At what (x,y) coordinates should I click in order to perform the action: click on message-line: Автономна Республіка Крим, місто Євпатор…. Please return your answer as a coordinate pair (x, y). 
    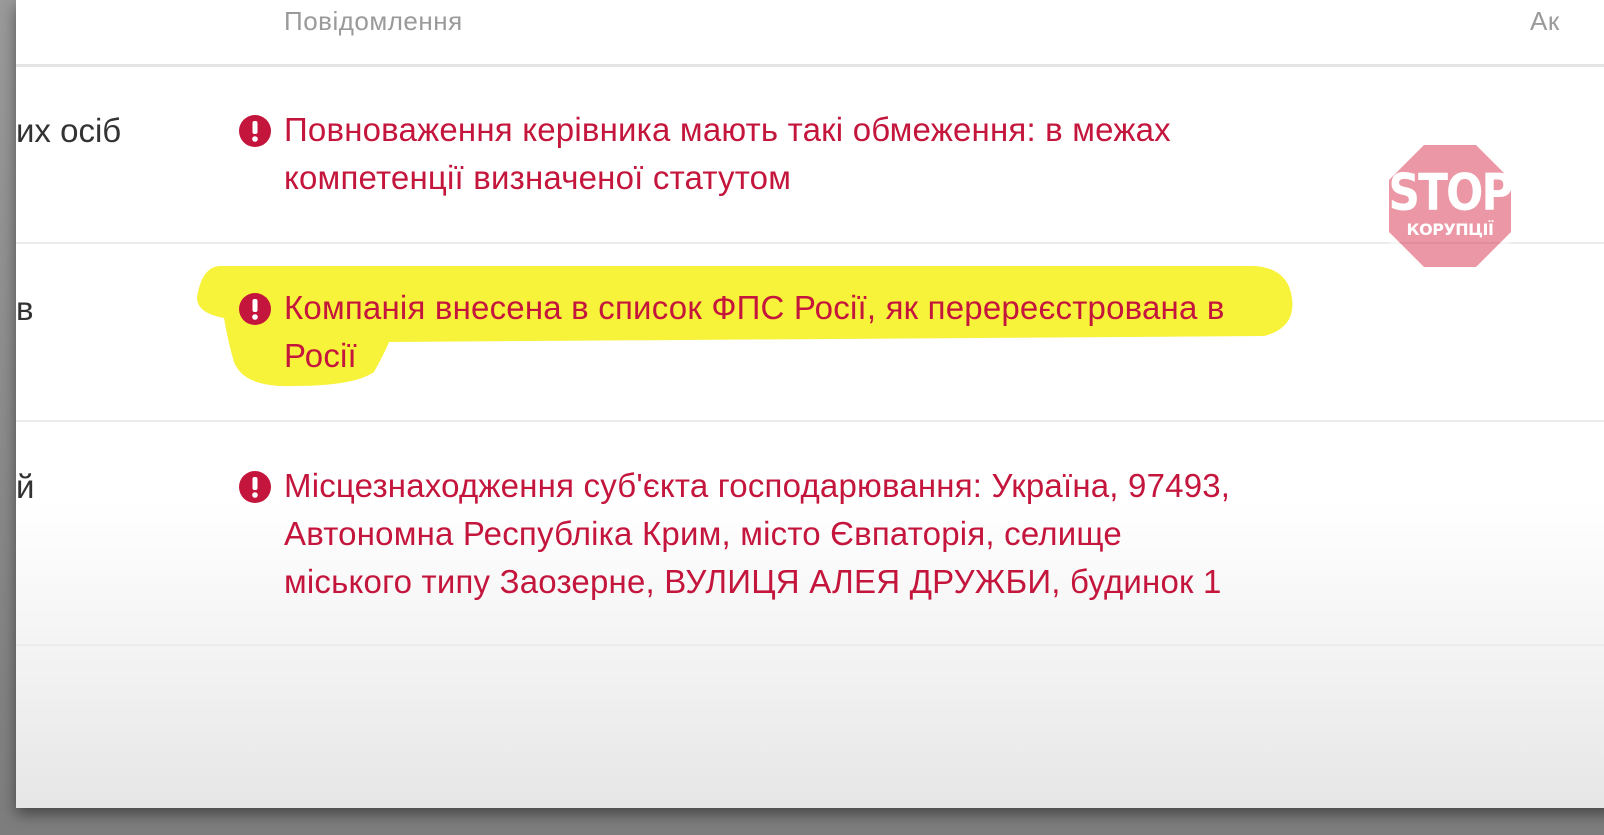
    Looking at the image, I should click on (703, 533).